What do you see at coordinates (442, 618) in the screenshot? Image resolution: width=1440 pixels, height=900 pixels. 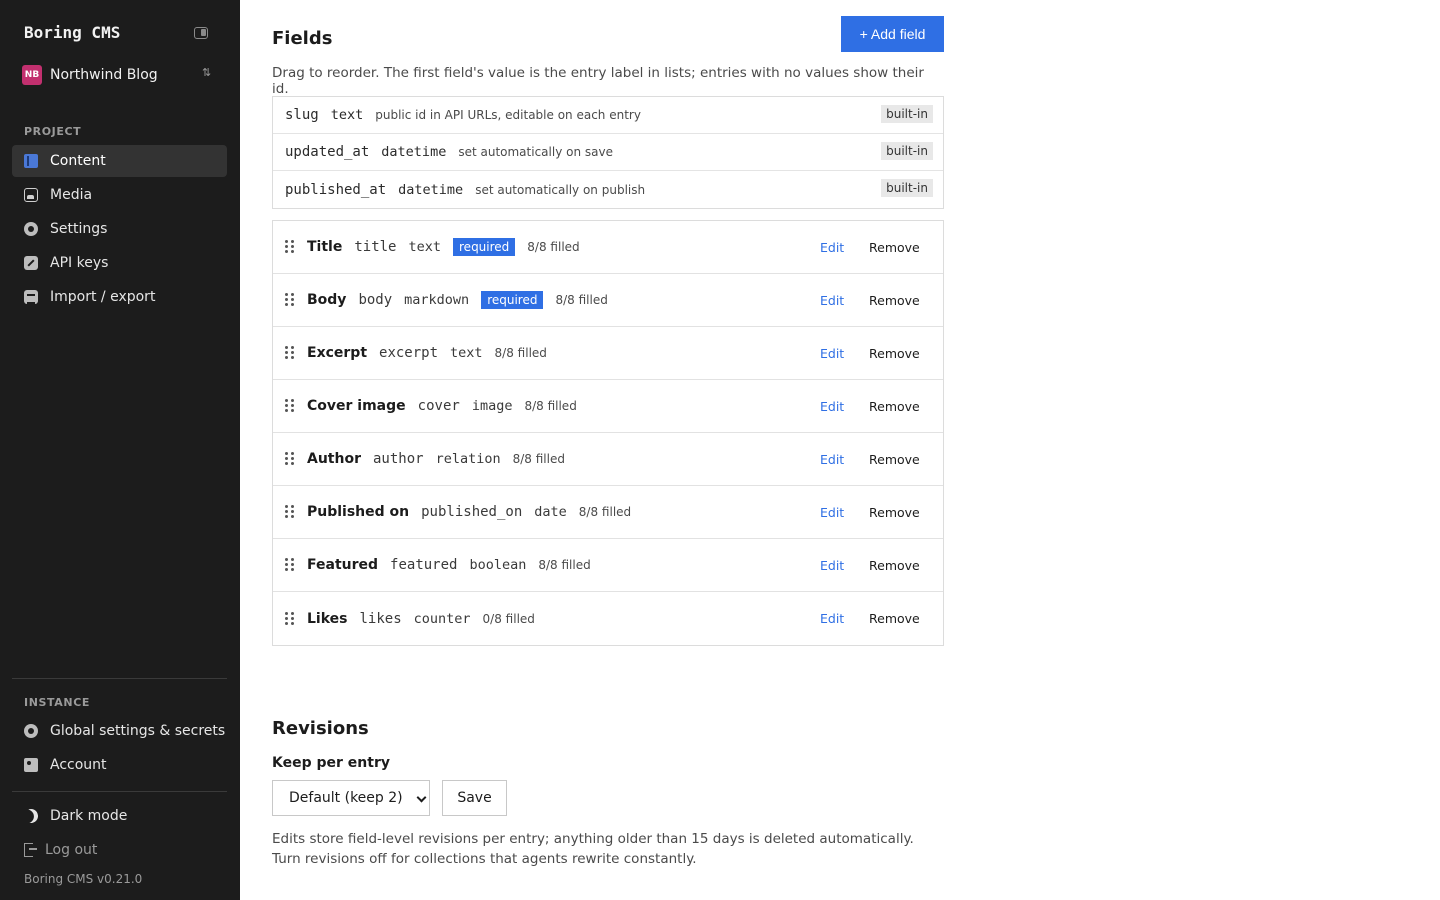 I see `field-type: counter` at bounding box center [442, 618].